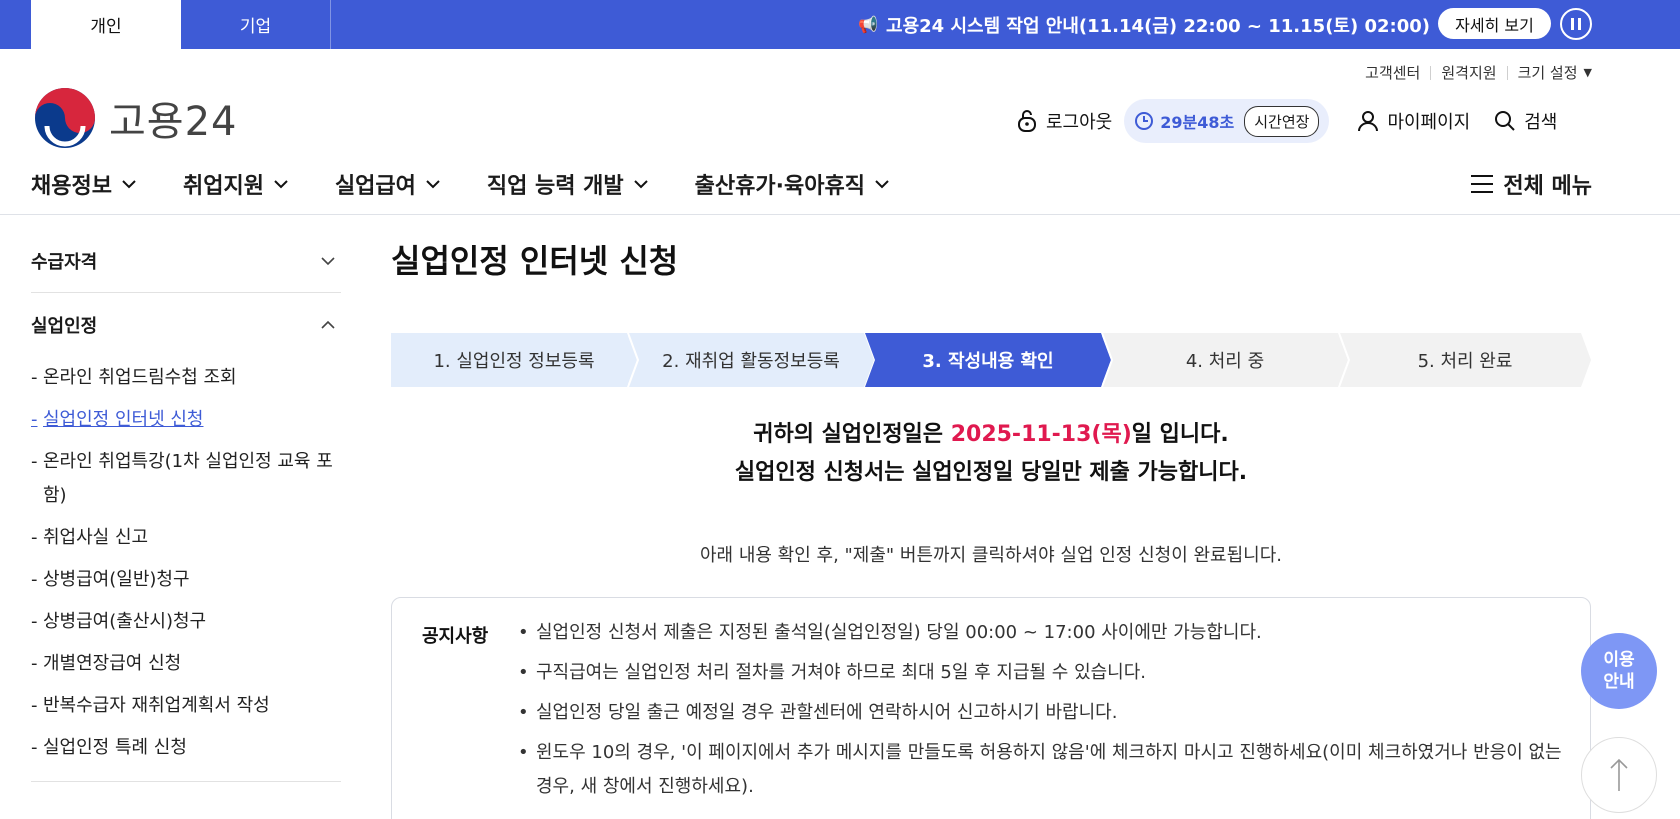 The height and width of the screenshot is (819, 1680). I want to click on gnb-menu-label: 취업지원, so click(223, 186).